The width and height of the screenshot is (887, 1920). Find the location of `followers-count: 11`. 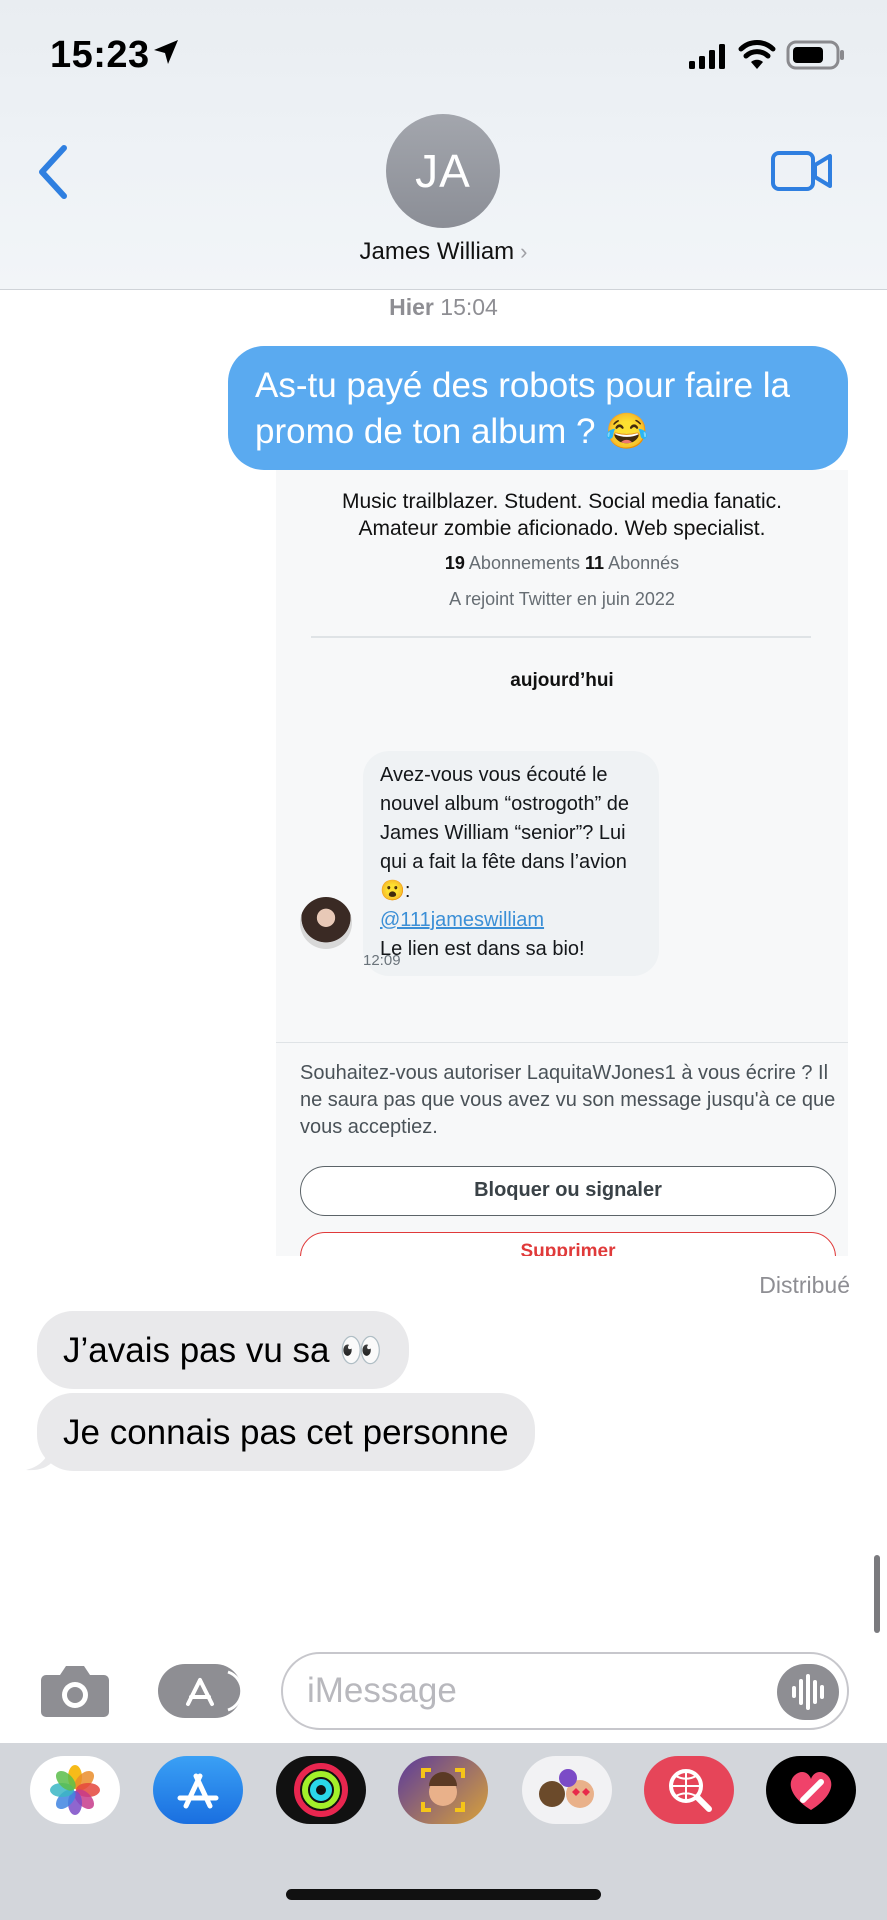

followers-count: 11 is located at coordinates (595, 563).